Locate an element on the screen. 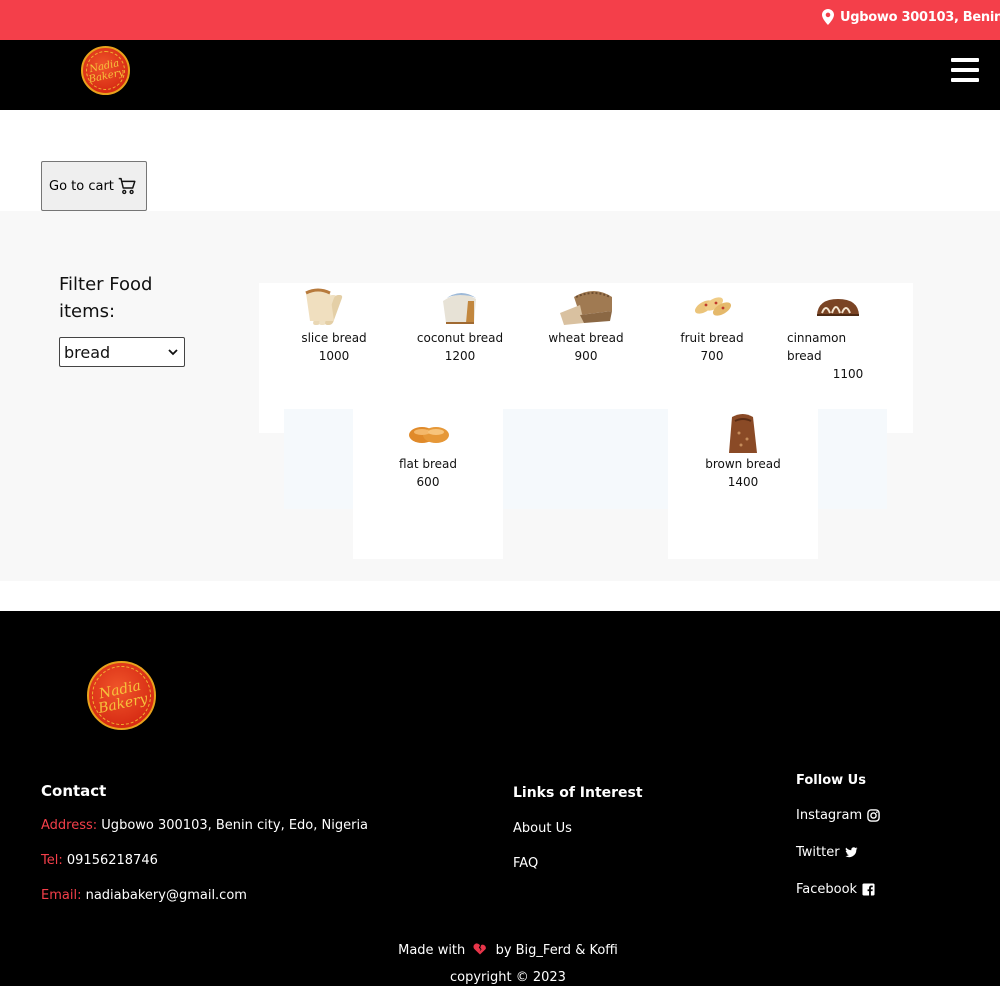 The height and width of the screenshot is (986, 1000). bakery-logo: Nadia Bakery is located at coordinates (105, 70).